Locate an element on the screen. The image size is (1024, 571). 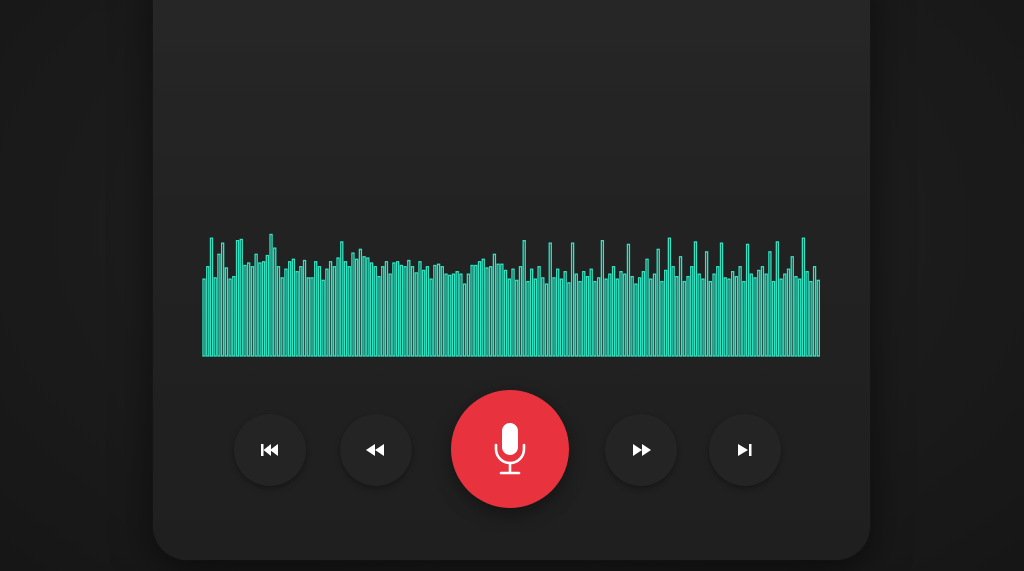
skip-to-start-icon is located at coordinates (269, 450).